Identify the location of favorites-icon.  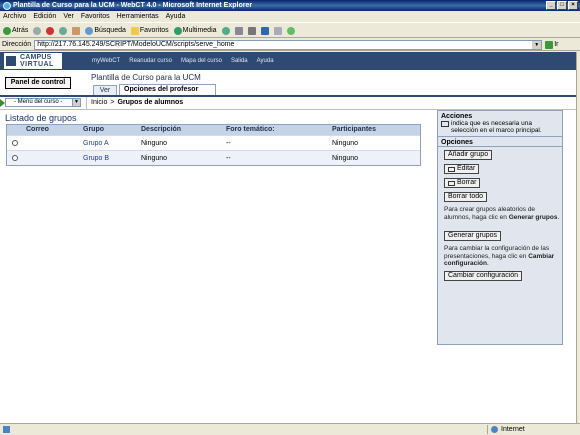
(134, 30).